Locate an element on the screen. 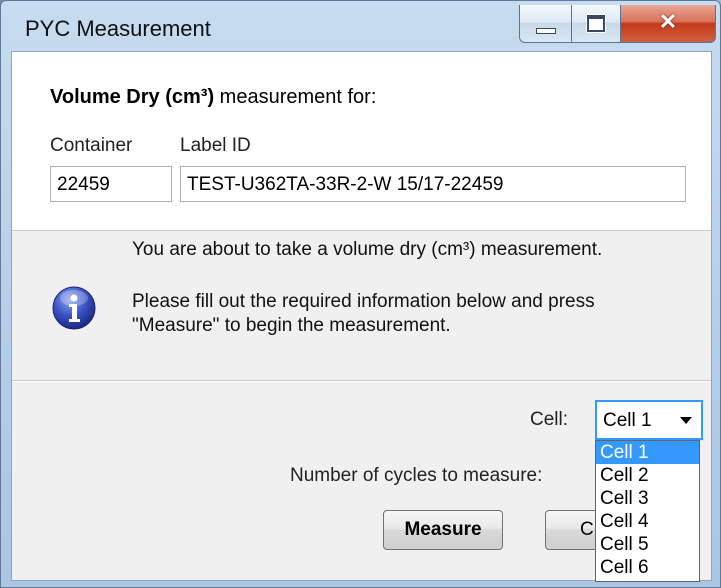  measurement-heading: Volume Dry (cm³) measurement for: is located at coordinates (213, 97).